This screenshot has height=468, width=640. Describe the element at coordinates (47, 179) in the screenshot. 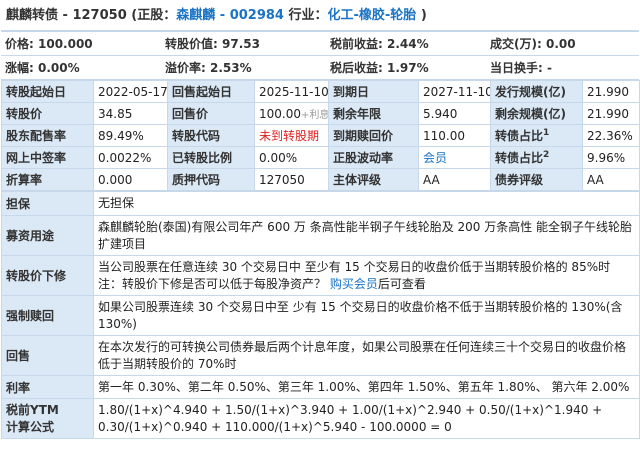

I see `label-conversion-rate: 折算率` at that location.